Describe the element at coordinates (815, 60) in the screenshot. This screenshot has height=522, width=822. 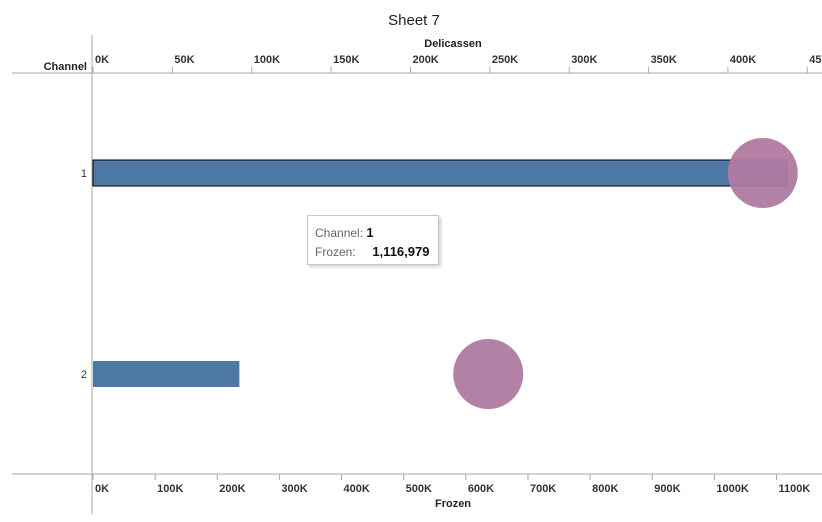
I see `top-tick-label: 450K` at that location.